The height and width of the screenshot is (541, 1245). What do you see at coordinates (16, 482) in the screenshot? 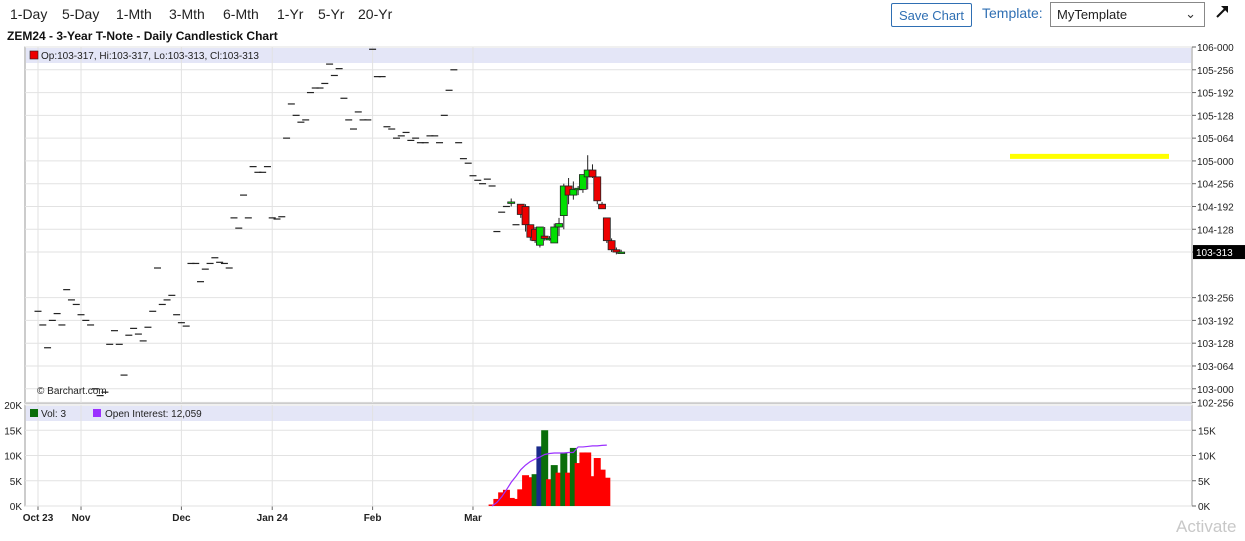
I see `volume-tick-label-left: 5K` at bounding box center [16, 482].